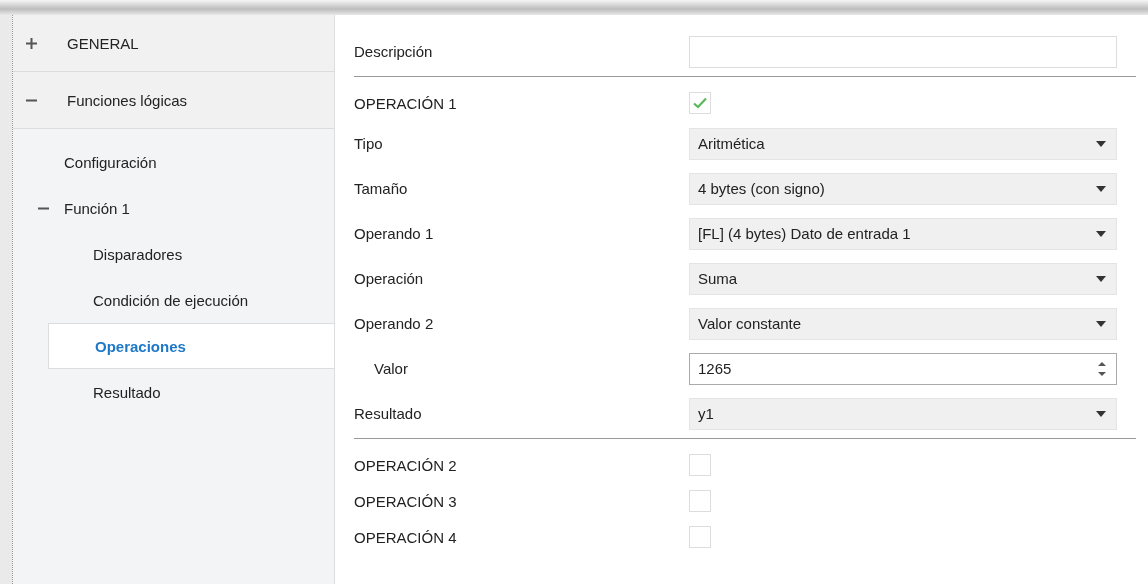  I want to click on tree-group-header: Funciones lógicas, so click(173, 100).